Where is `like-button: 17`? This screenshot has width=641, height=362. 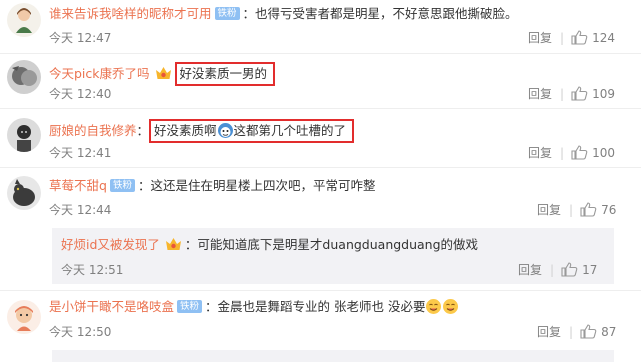 like-button: 17 is located at coordinates (579, 269).